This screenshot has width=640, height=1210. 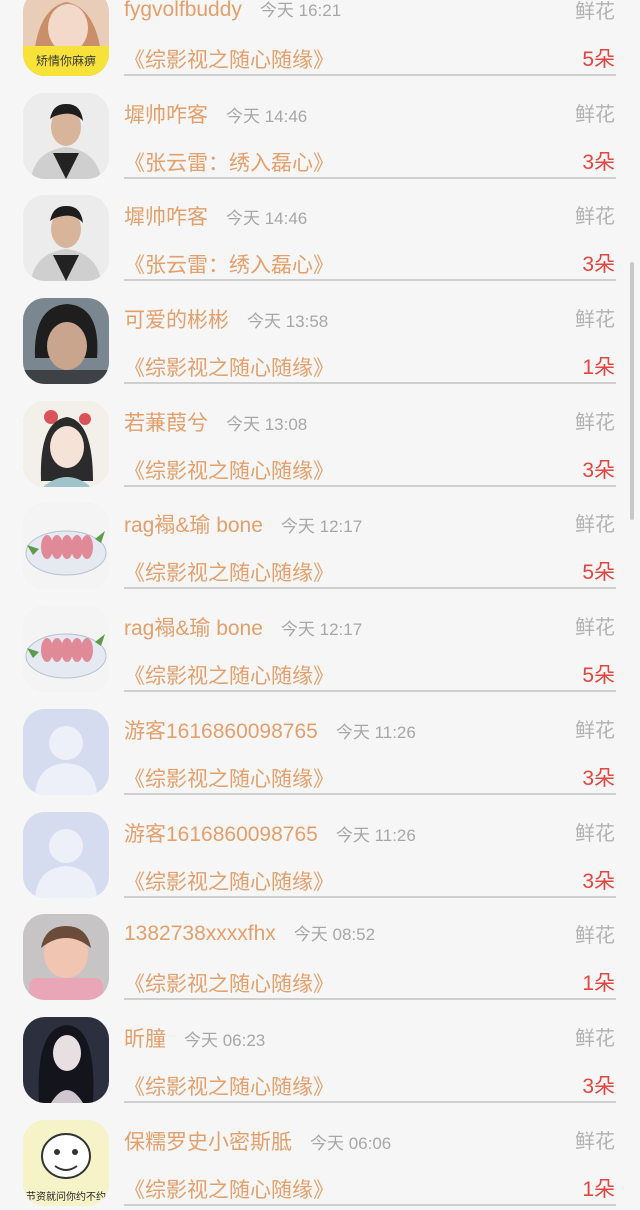 What do you see at coordinates (66, 341) in the screenshot?
I see `avatar-selfie-photo` at bounding box center [66, 341].